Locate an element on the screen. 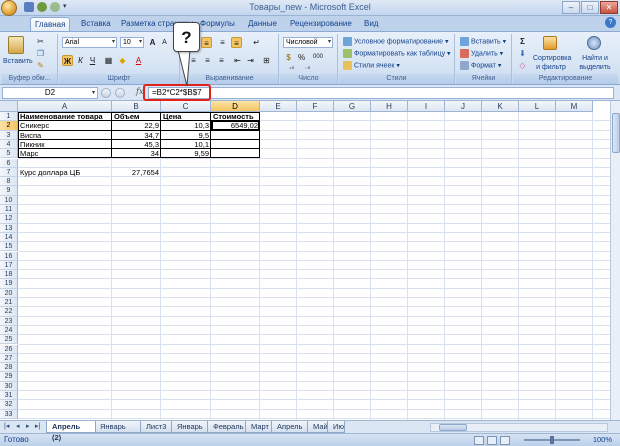  help-icon: ? is located at coordinates (610, 22).